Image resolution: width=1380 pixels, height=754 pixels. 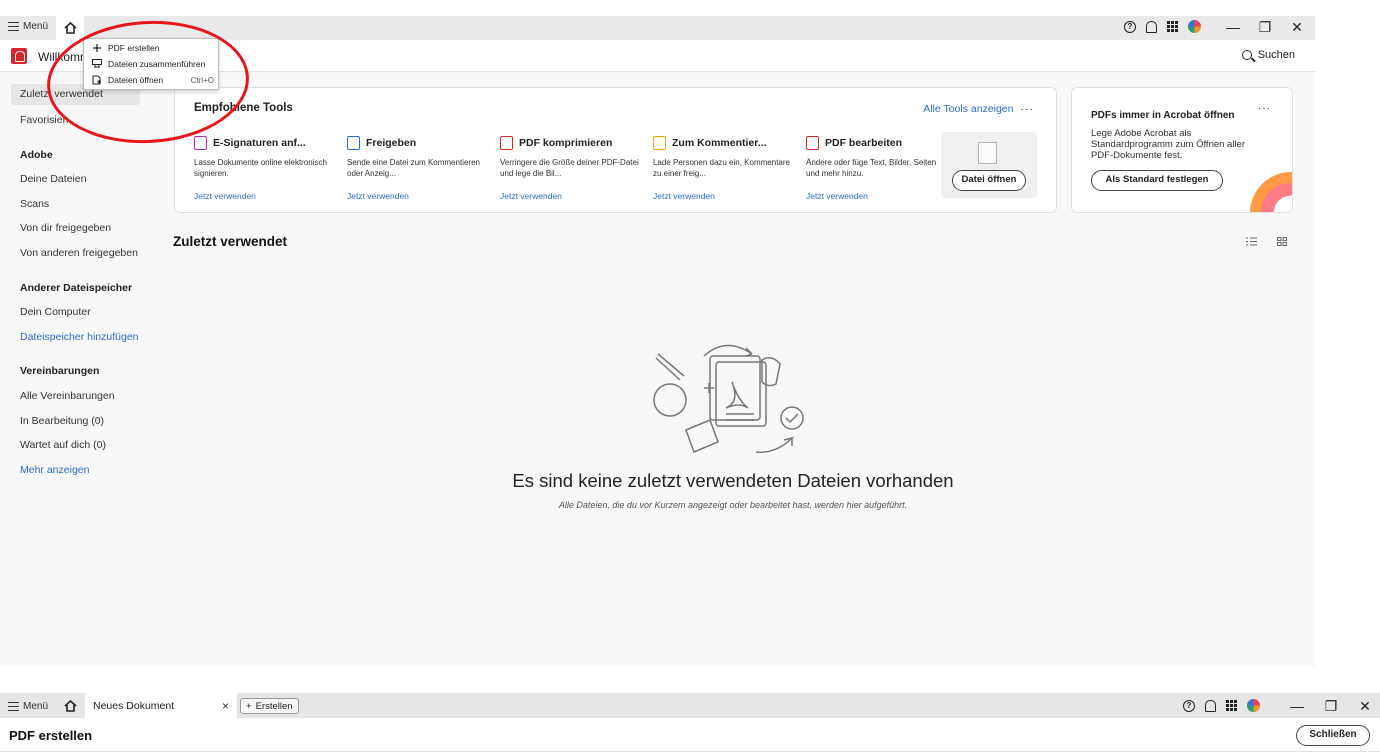 I want to click on recent-section-title: Zuletzt verwendet, so click(x=230, y=241).